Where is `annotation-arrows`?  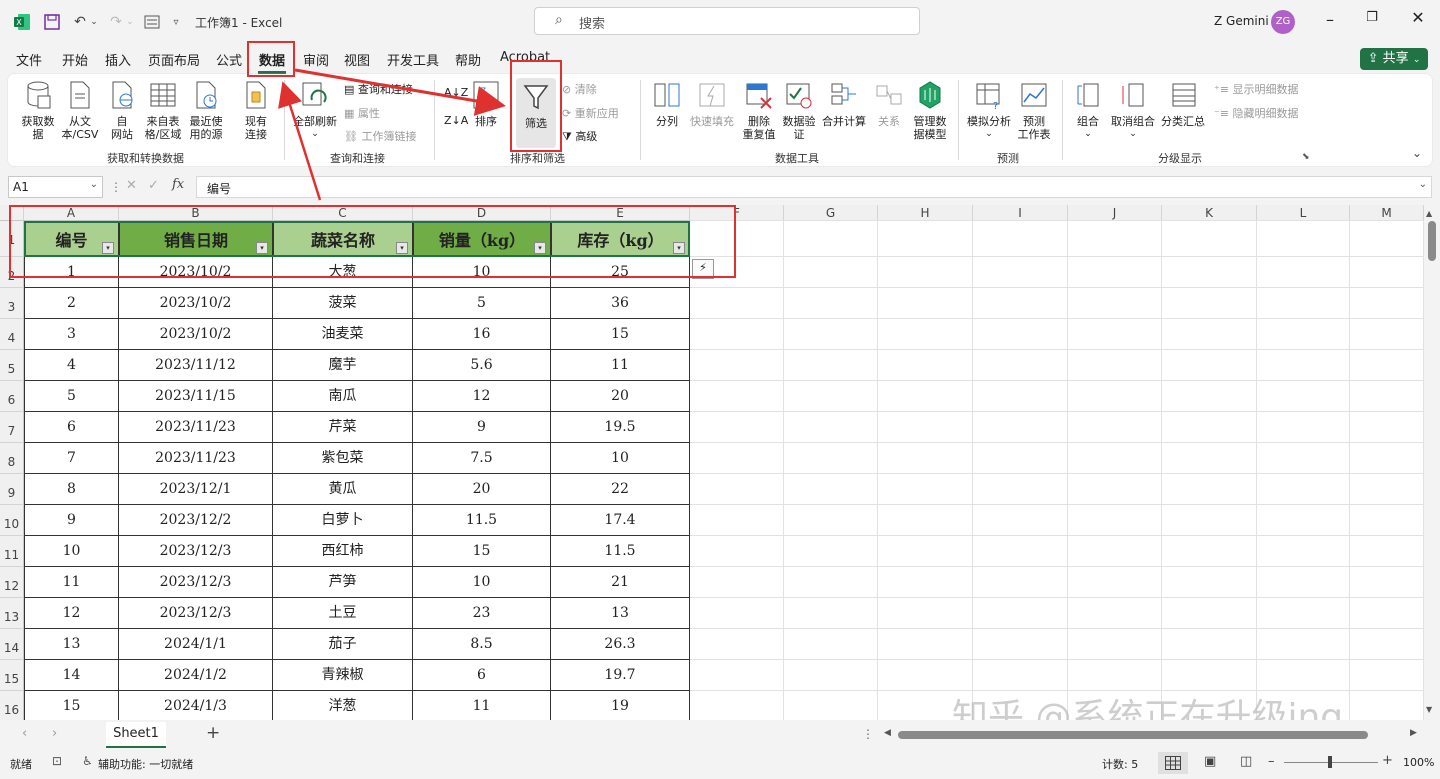
annotation-arrows is located at coordinates (392, 134).